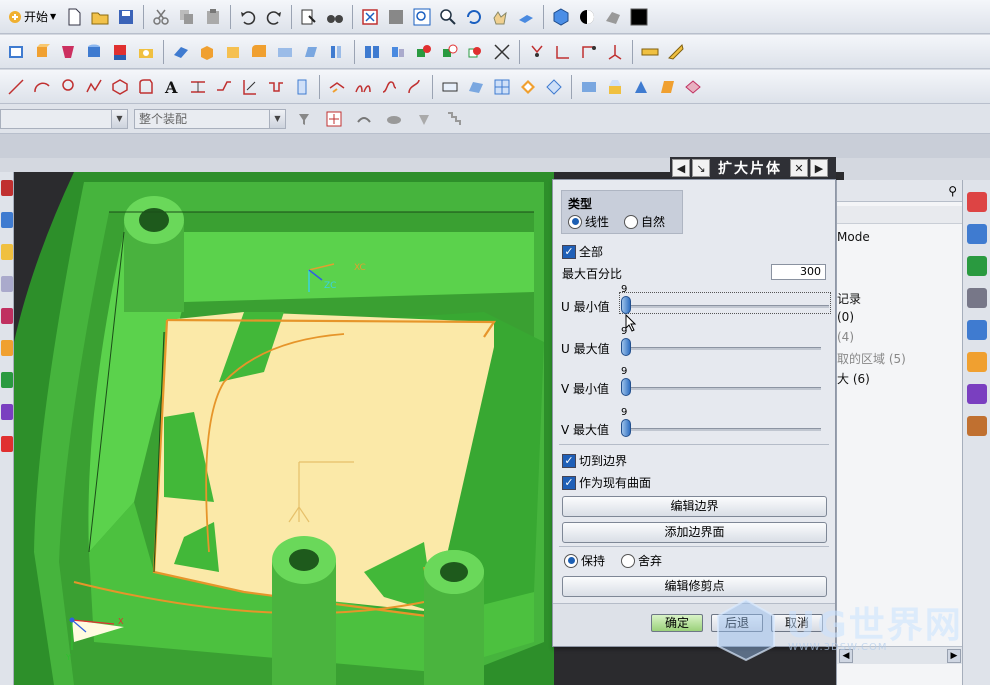 The image size is (990, 685). Describe the element at coordinates (7, 252) in the screenshot. I see `history-icon` at that location.